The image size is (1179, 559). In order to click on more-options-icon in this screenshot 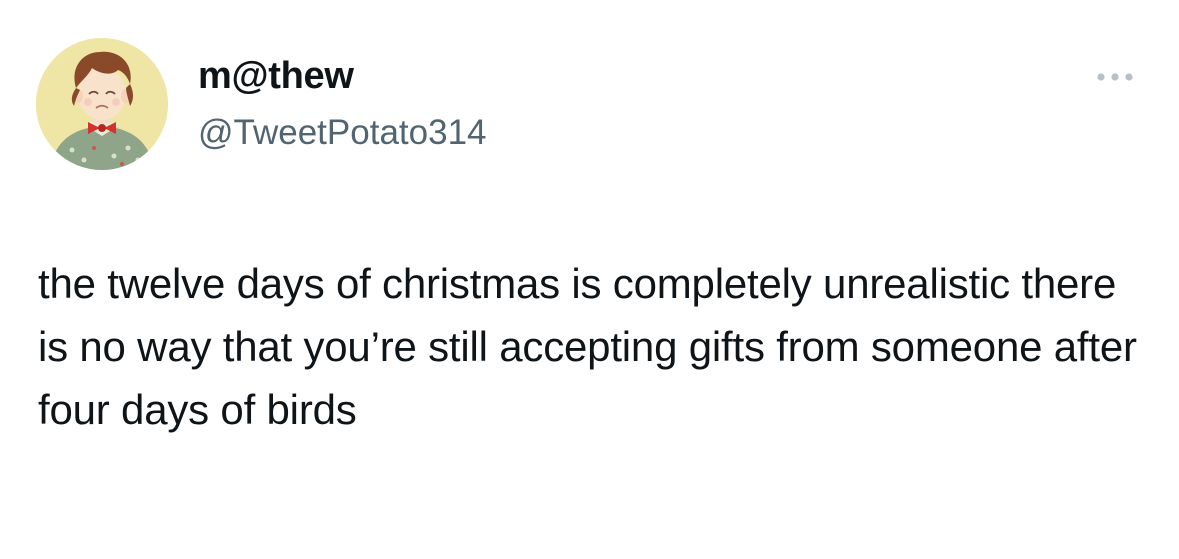, I will do `click(1115, 77)`.